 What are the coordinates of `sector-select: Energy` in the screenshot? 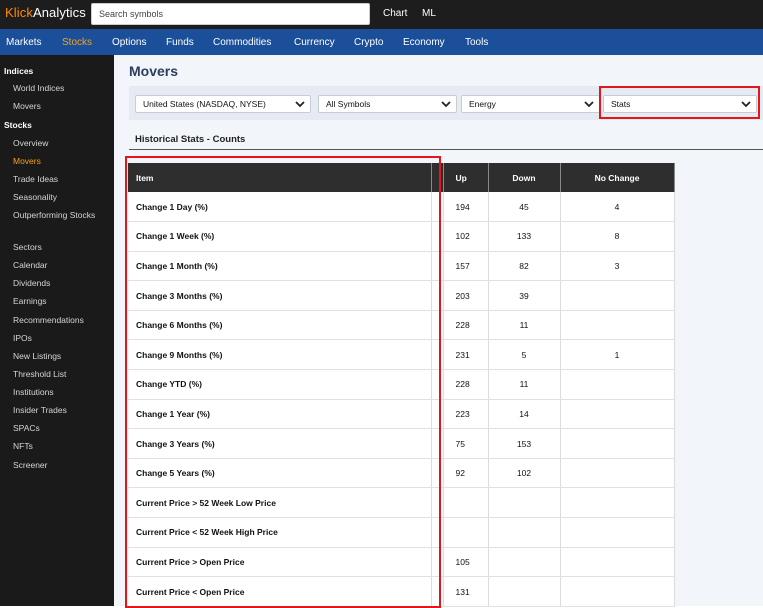 It's located at (530, 104).